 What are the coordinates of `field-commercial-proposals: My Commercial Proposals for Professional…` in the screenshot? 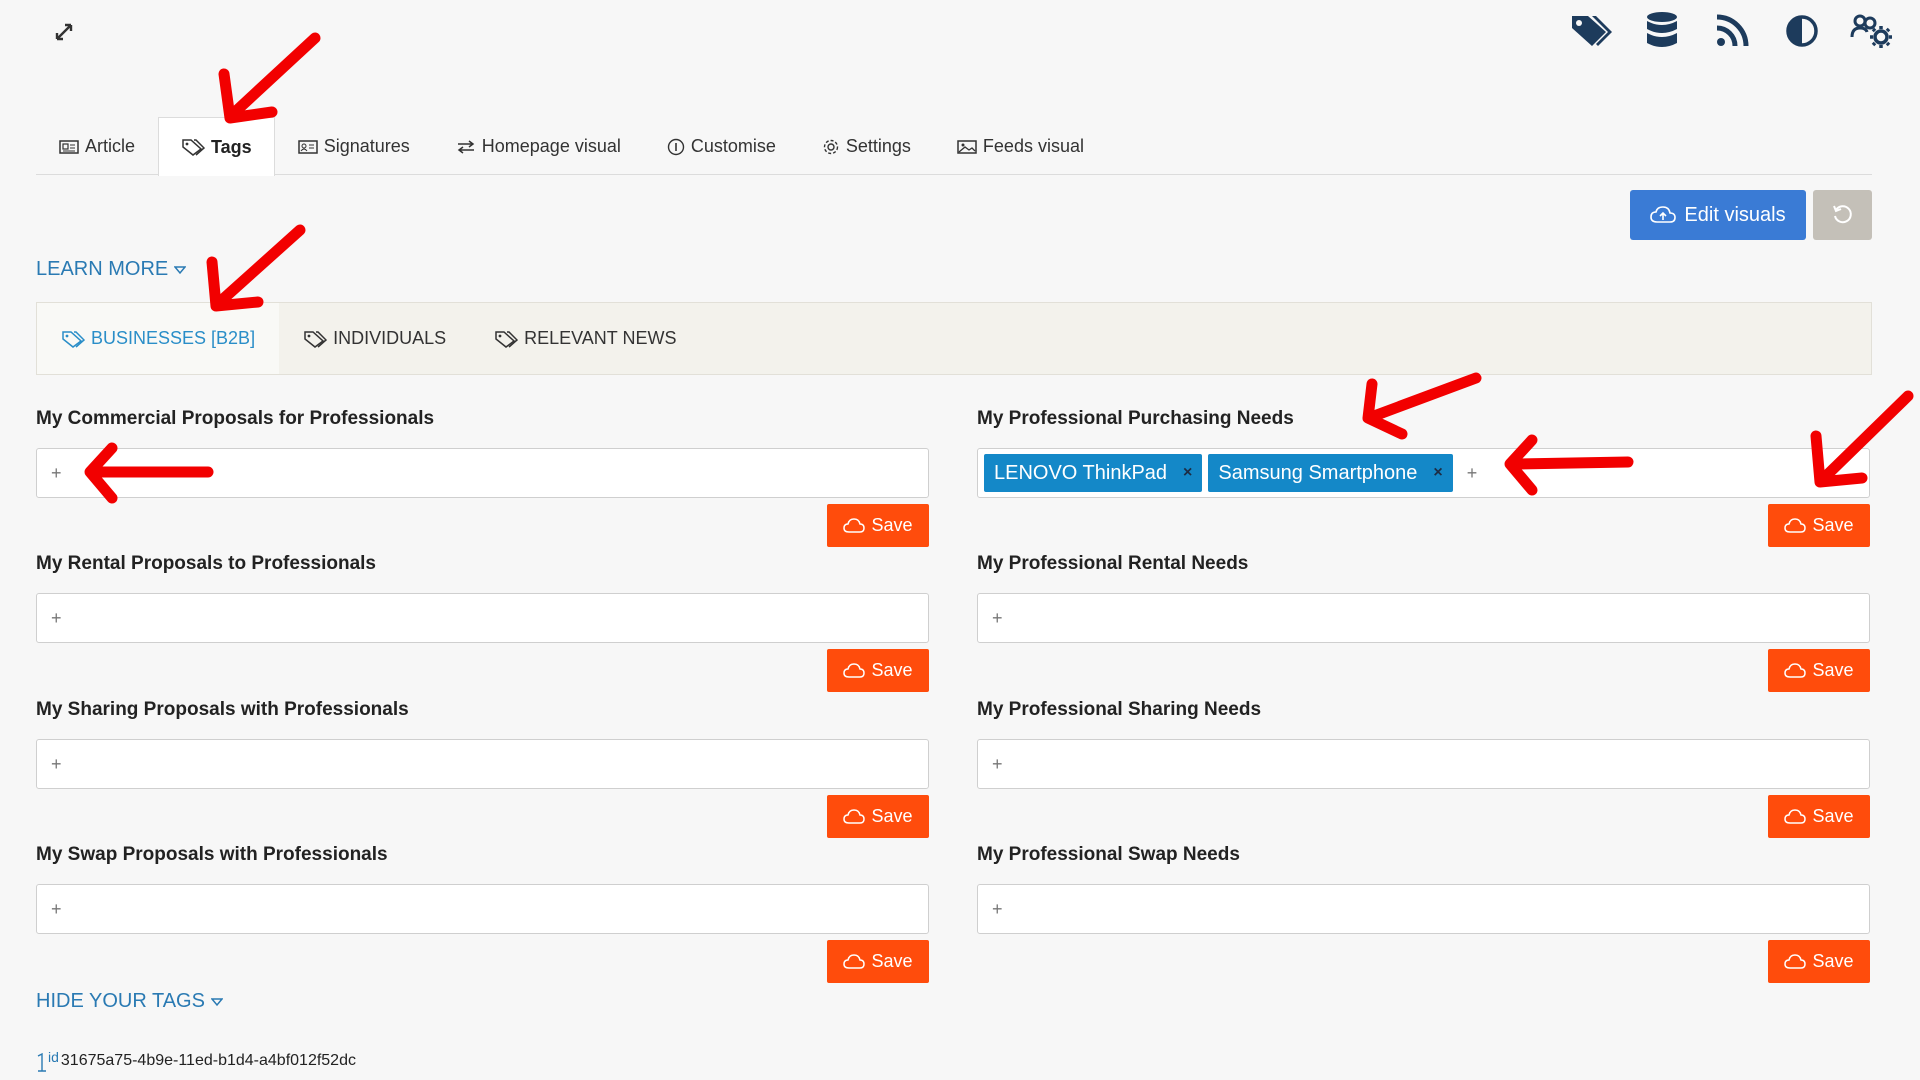 It's located at (482, 477).